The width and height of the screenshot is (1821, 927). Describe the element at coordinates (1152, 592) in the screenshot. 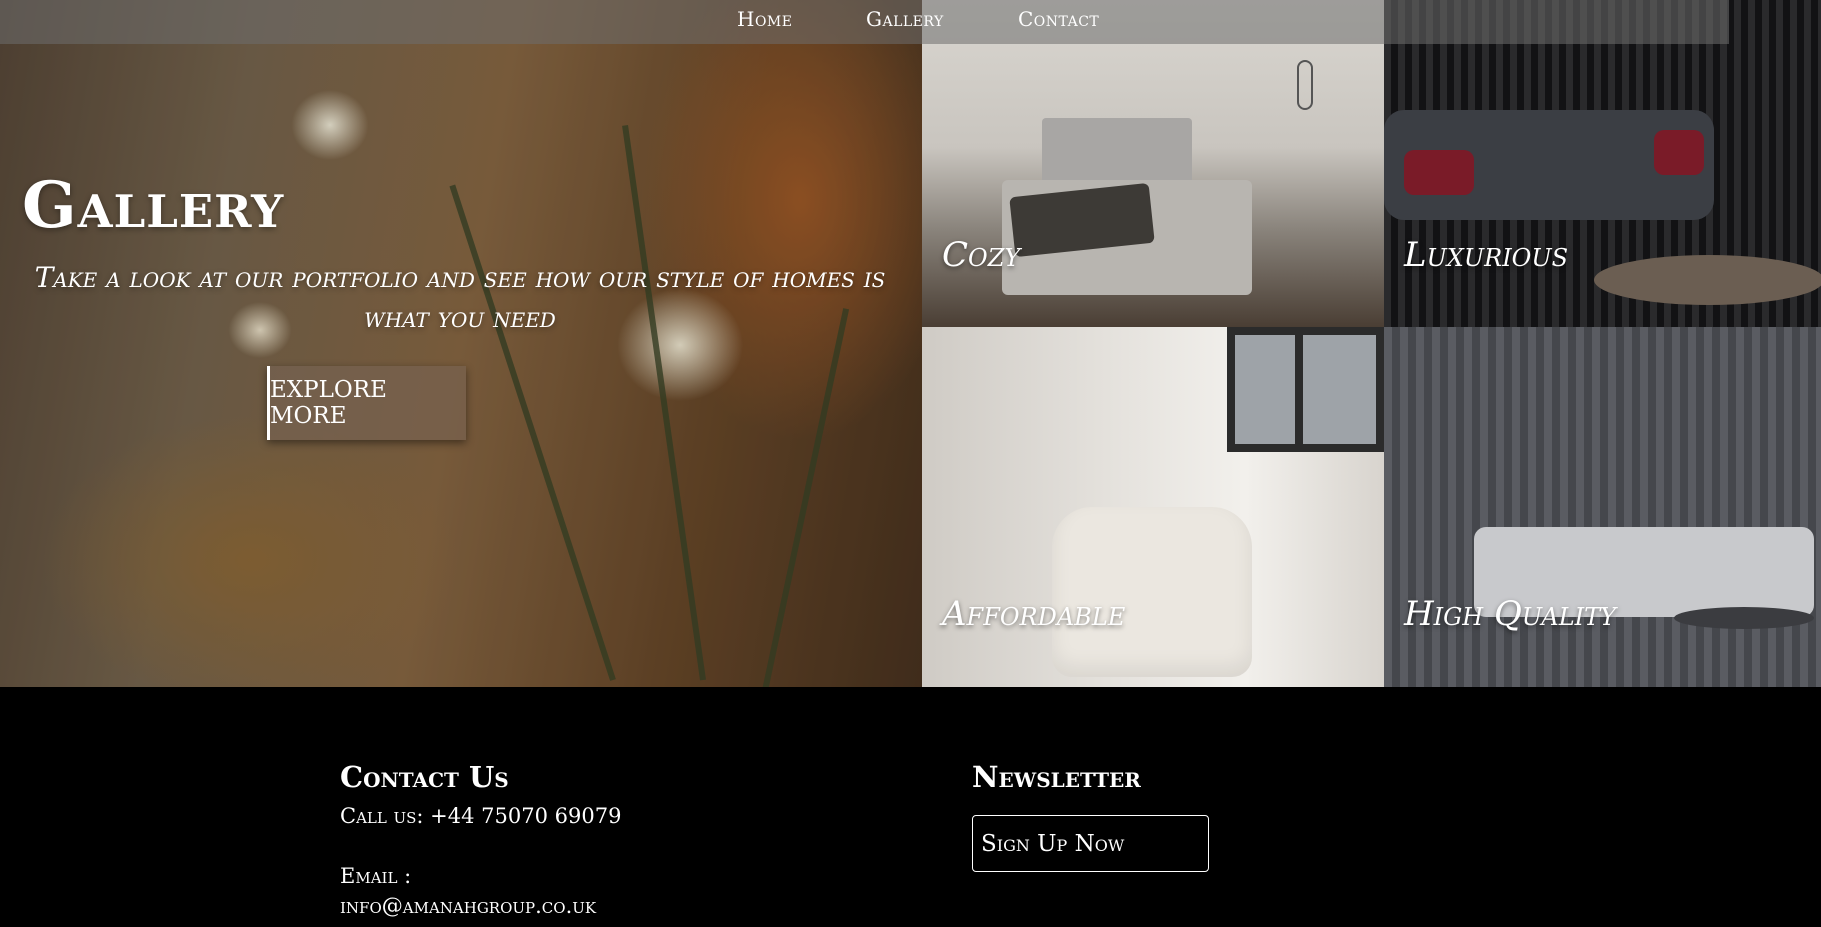

I see `armchair-image` at that location.